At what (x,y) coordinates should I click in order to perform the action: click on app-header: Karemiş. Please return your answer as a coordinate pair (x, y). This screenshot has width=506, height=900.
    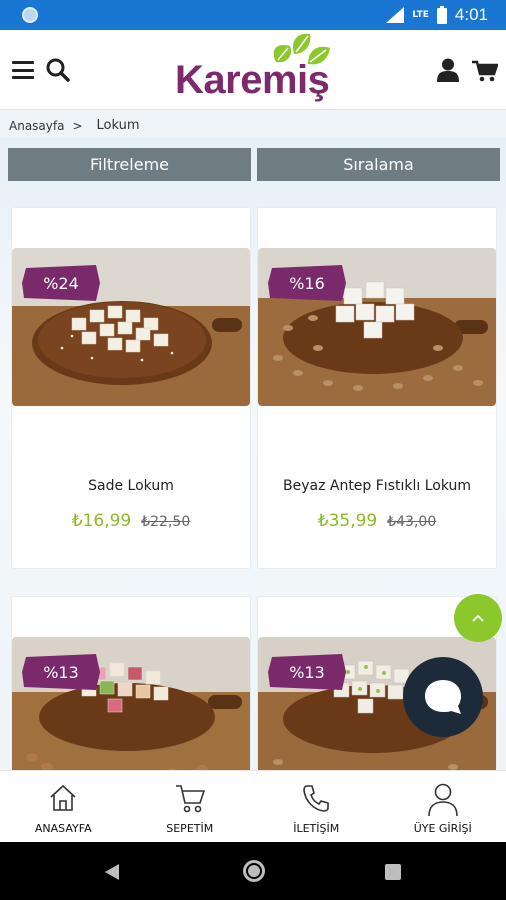
    Looking at the image, I should click on (253, 70).